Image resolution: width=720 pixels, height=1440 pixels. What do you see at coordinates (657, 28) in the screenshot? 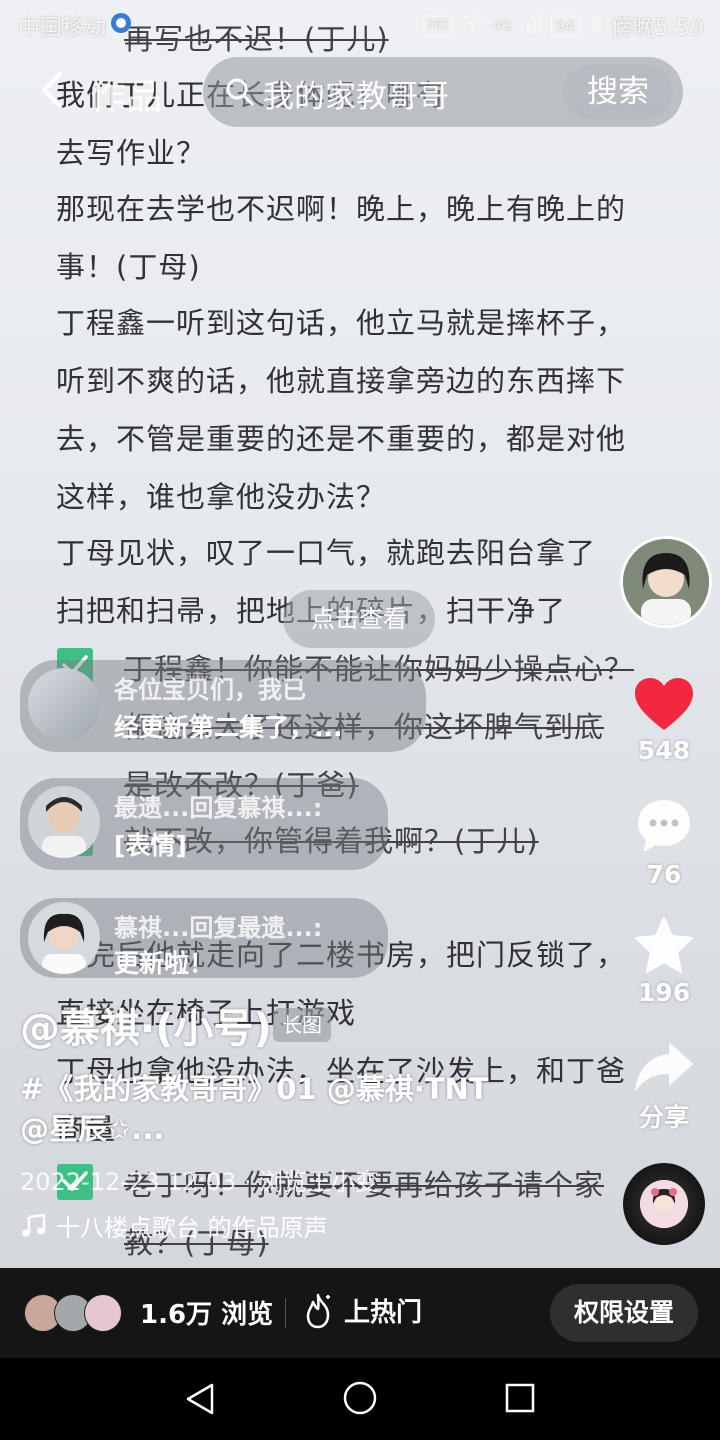
I see `clock: 傍晚5:59` at bounding box center [657, 28].